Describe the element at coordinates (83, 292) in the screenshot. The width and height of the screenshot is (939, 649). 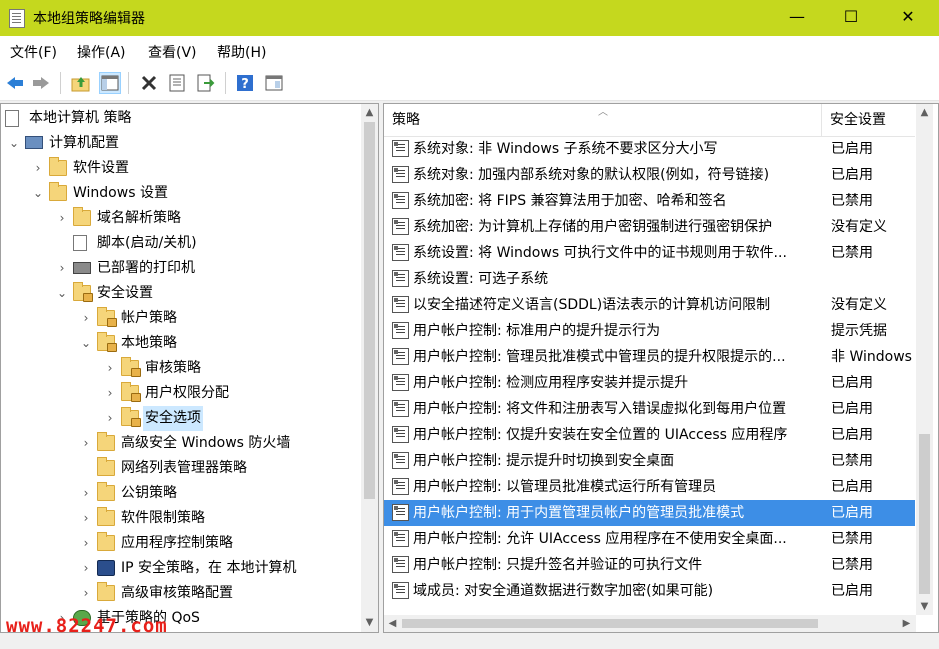
I see `secure-folder-icon` at that location.